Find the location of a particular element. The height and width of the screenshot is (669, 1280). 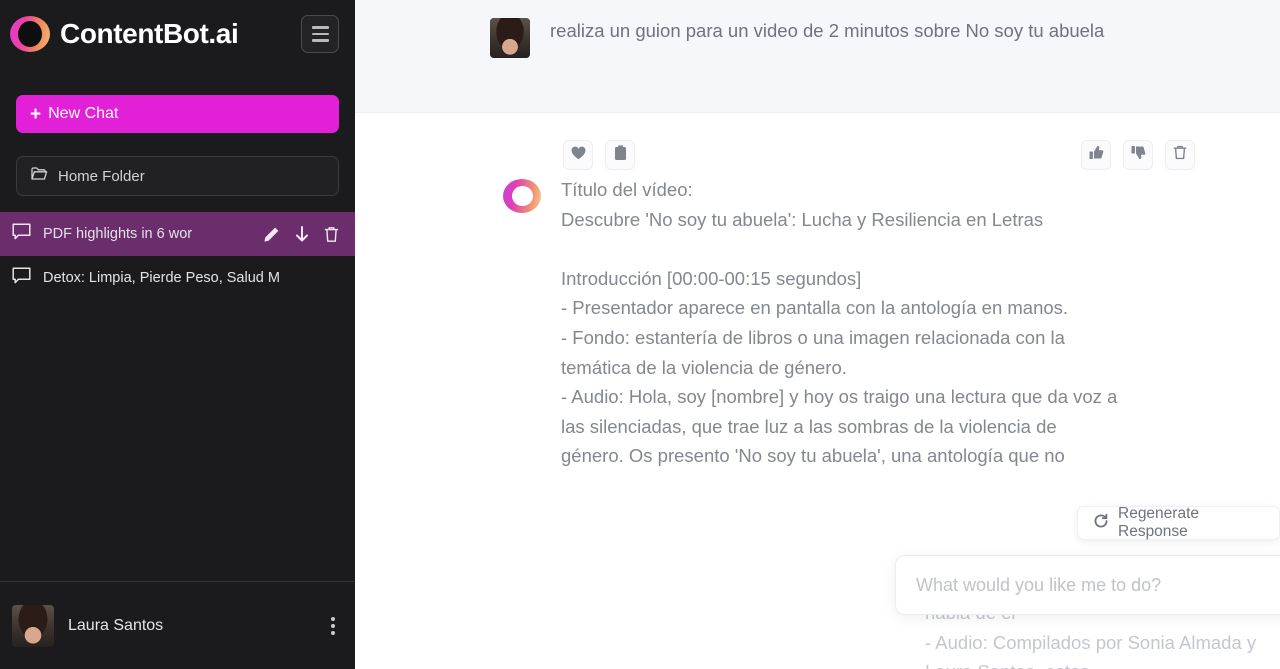

thumbs-down-icon is located at coordinates (1138, 155).